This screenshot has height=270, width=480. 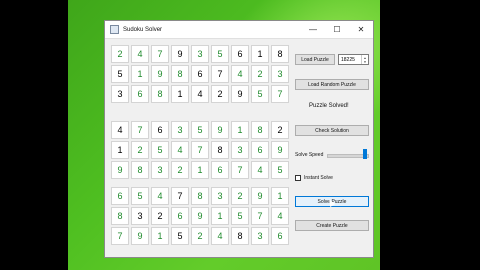 I want to click on check-solution-button: Check Solution, so click(x=332, y=130).